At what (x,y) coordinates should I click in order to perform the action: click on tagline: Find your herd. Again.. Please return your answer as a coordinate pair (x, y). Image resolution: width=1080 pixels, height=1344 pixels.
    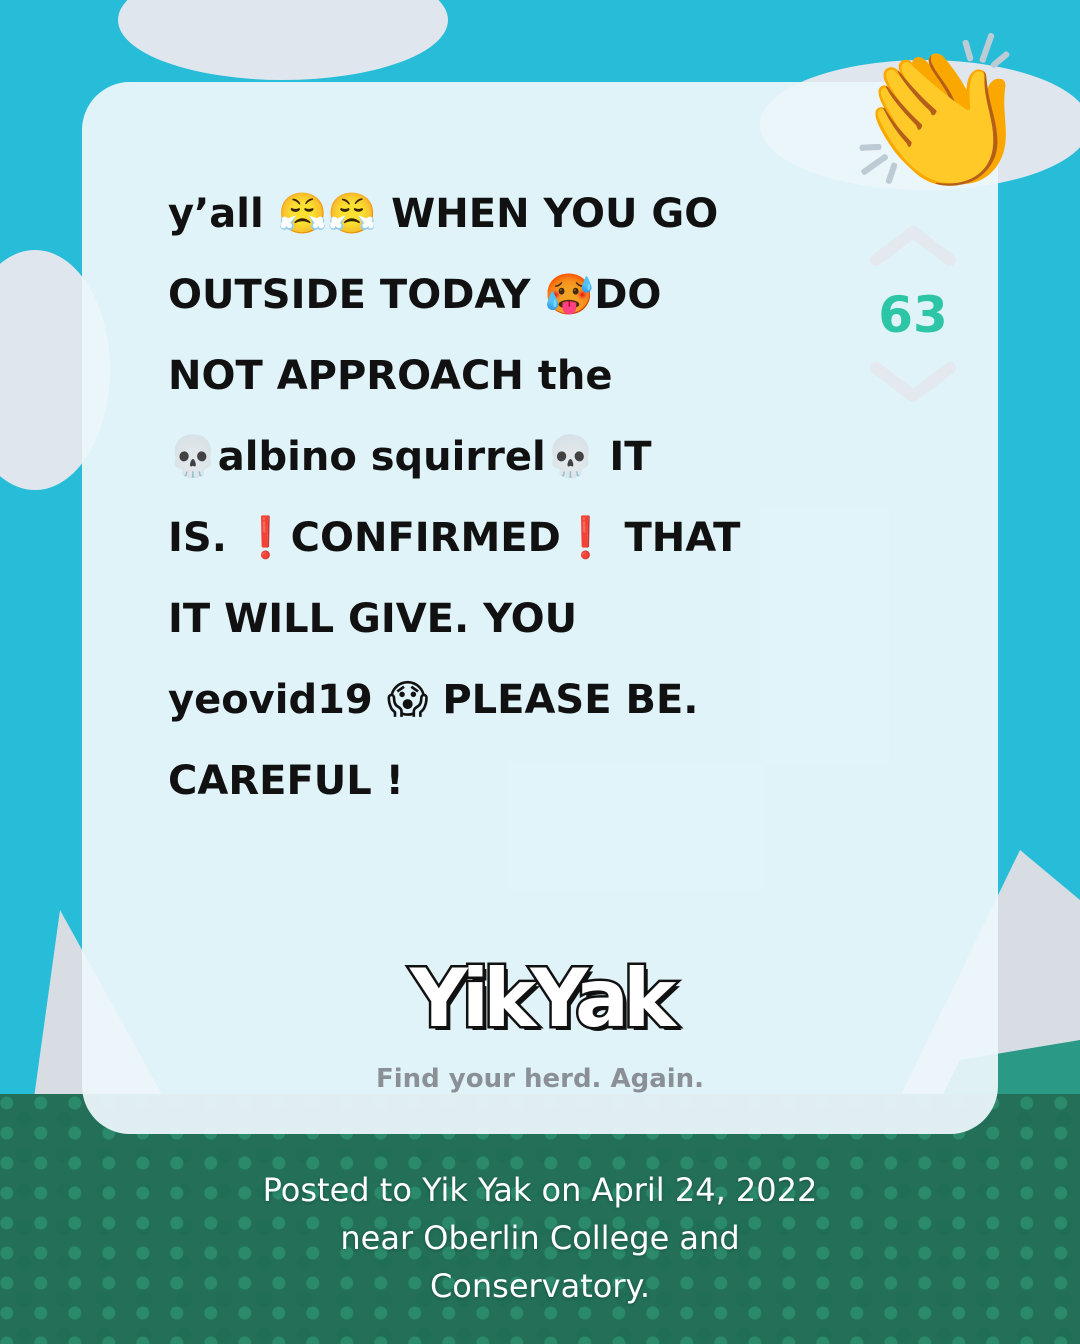
    Looking at the image, I should click on (540, 1079).